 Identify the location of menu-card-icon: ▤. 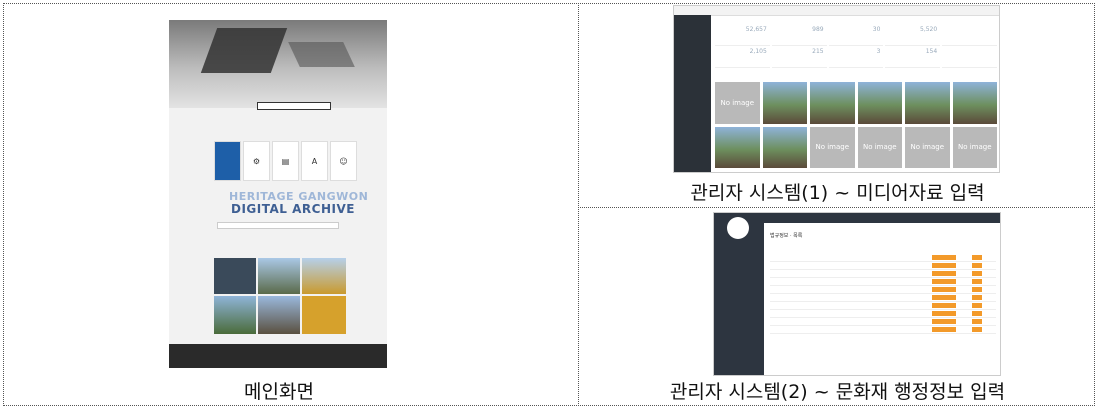
(285, 161).